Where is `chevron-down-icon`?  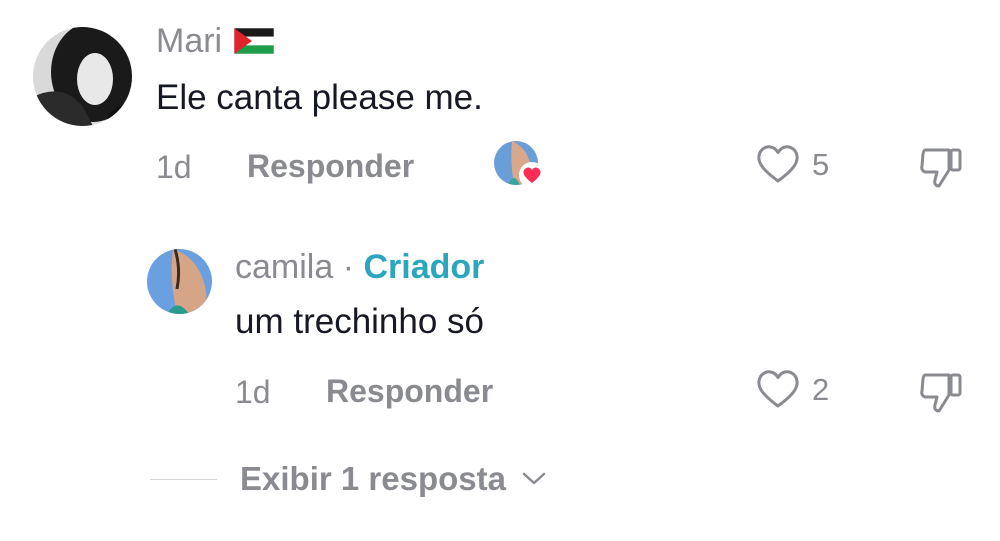 chevron-down-icon is located at coordinates (534, 478).